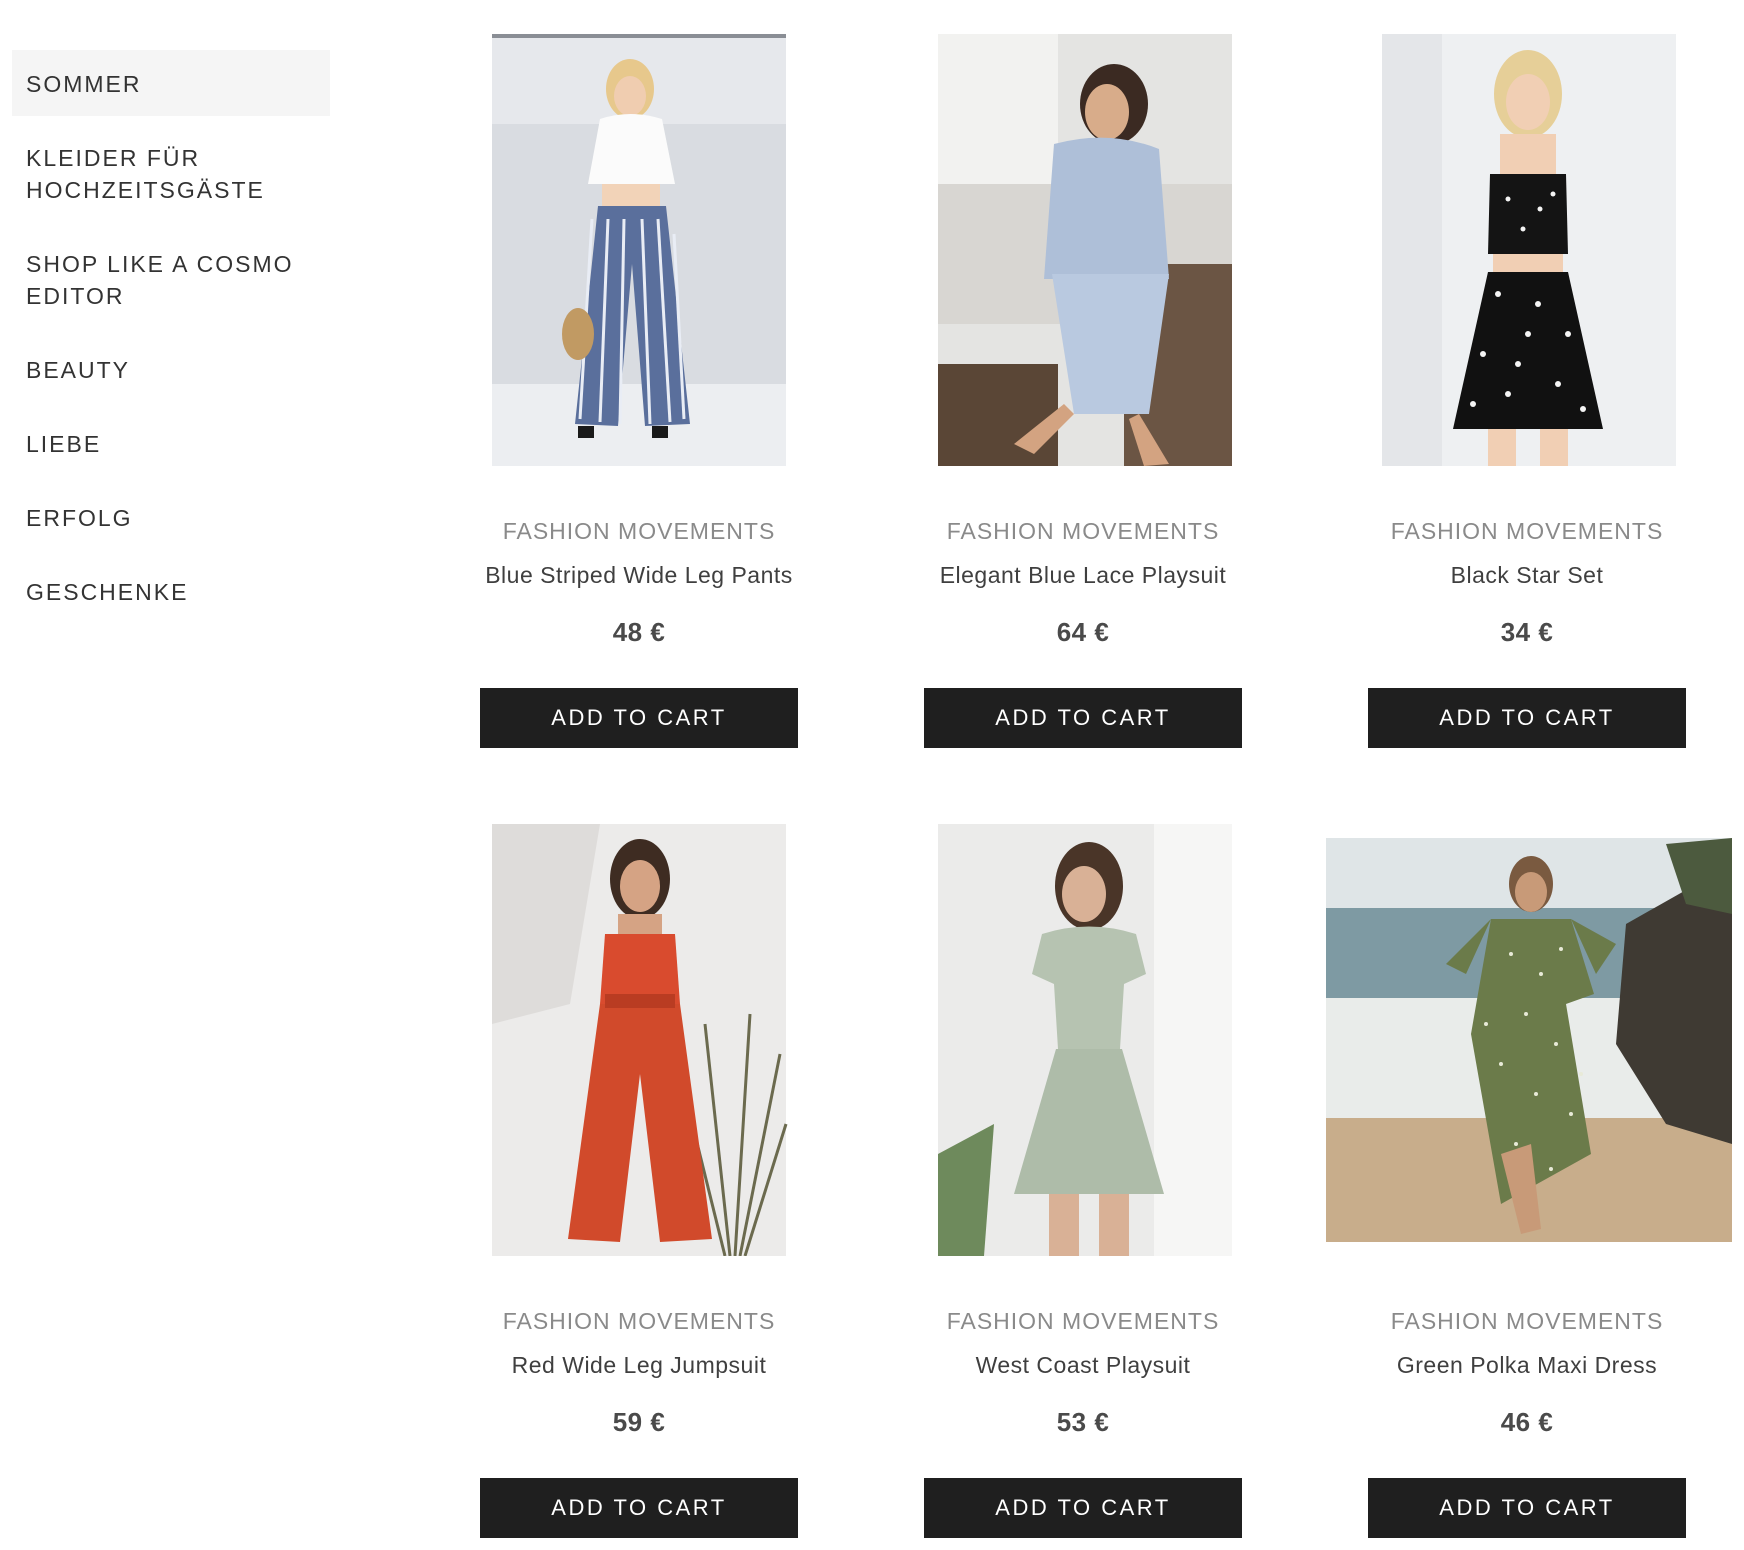  Describe the element at coordinates (1527, 1422) in the screenshot. I see `product-price: 46 €` at that location.